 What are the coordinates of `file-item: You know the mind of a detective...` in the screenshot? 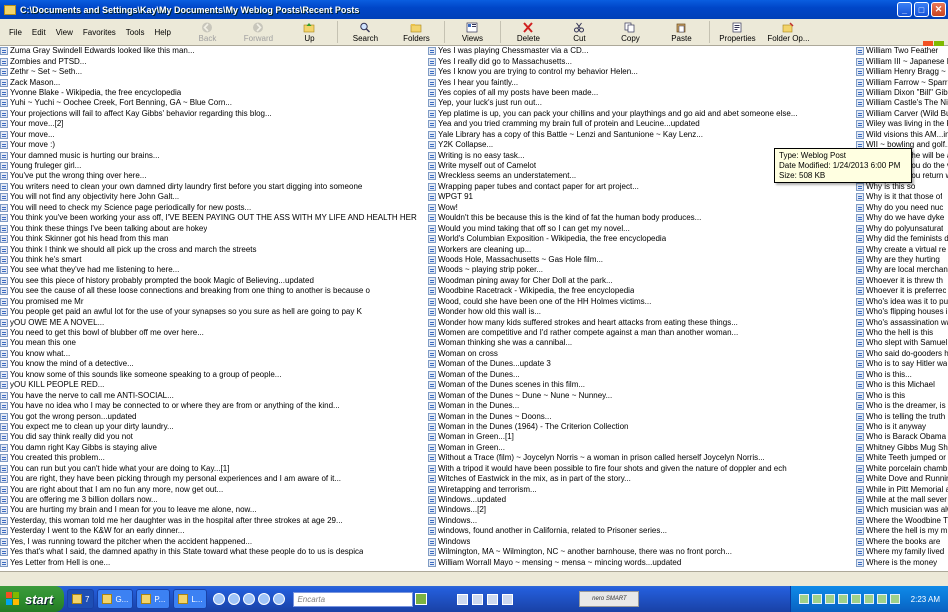 It's located at (212, 364).